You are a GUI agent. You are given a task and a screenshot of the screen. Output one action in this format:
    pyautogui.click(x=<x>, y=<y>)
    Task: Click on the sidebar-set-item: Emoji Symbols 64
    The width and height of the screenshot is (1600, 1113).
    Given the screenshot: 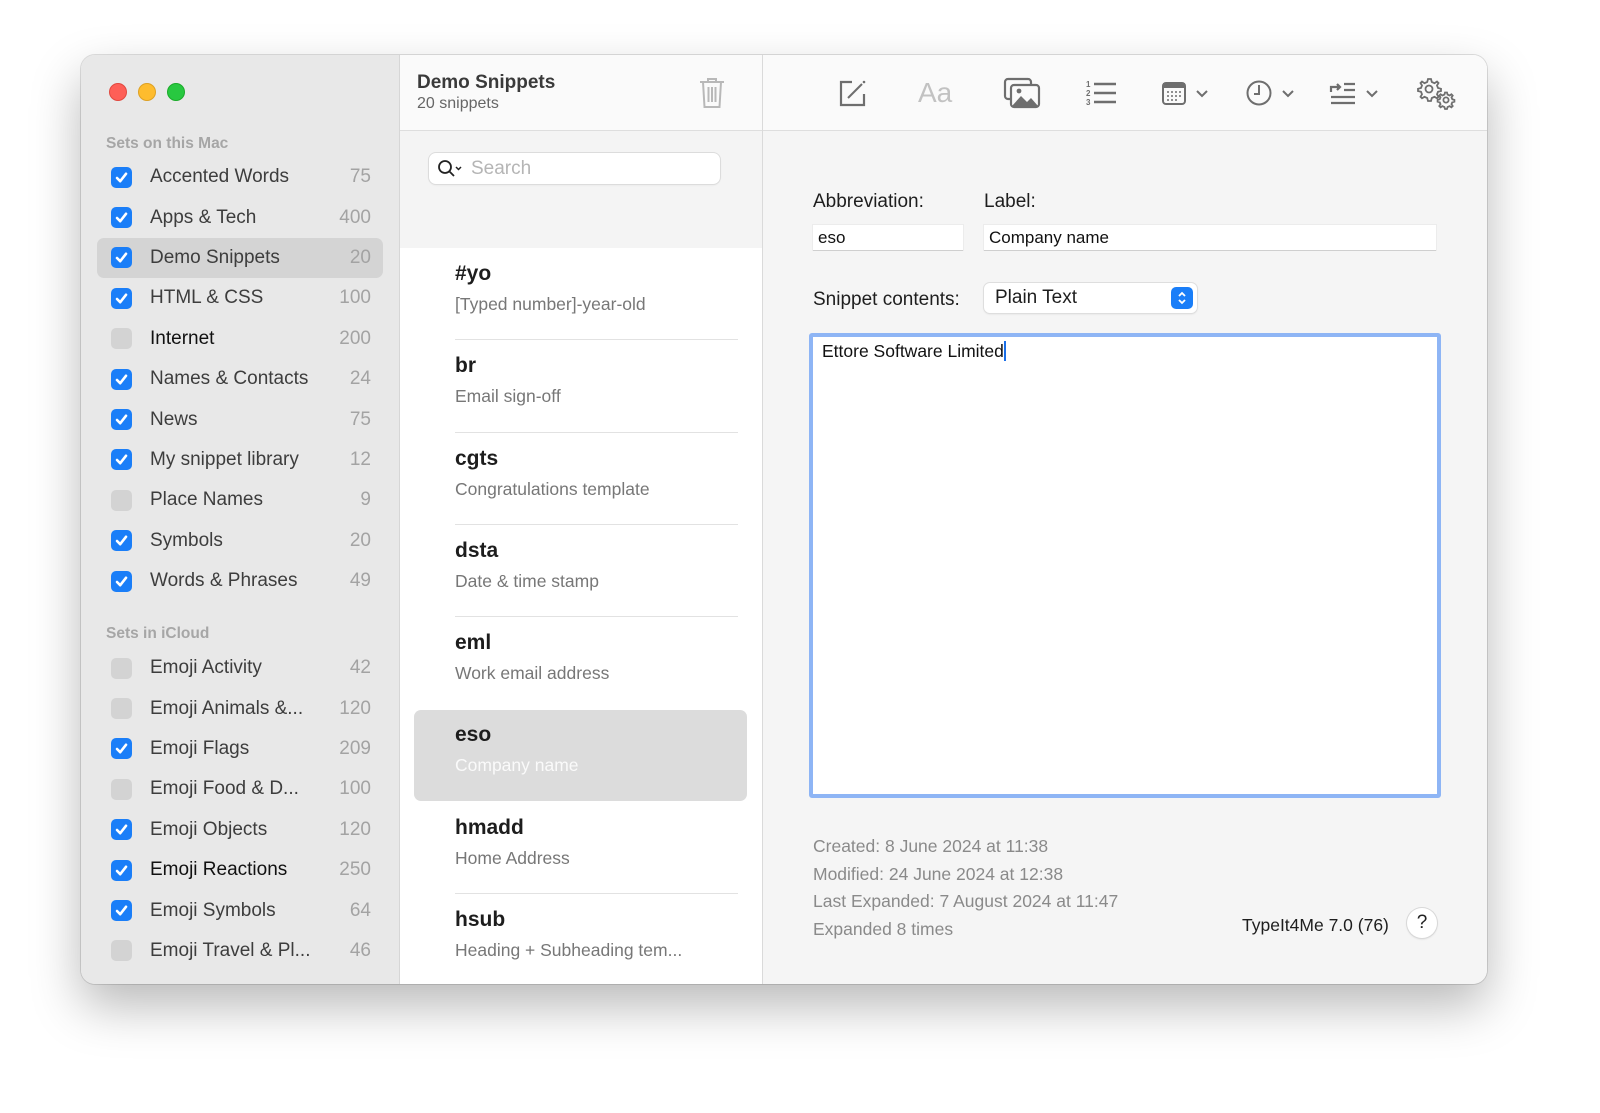 What is the action you would take?
    pyautogui.click(x=240, y=910)
    